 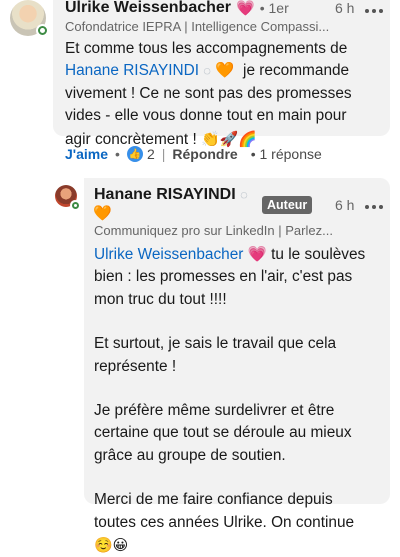 I want to click on comment-line: Et comme tous les accompagnements de, so click(x=206, y=48).